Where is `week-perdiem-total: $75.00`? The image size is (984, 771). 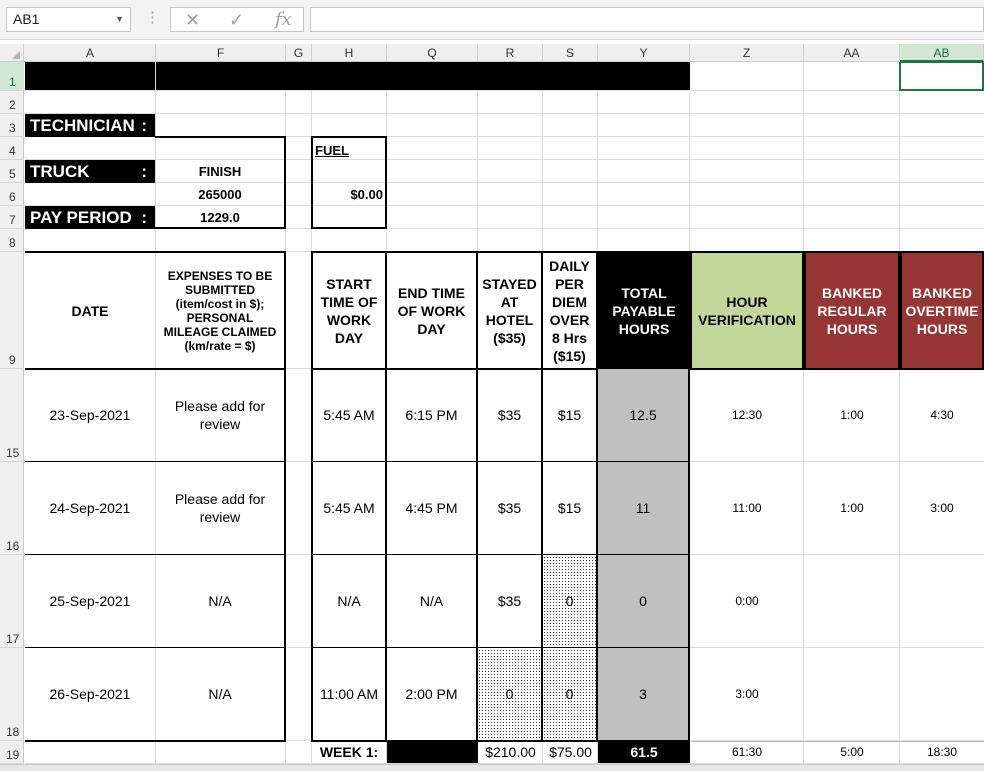
week-perdiem-total: $75.00 is located at coordinates (570, 752).